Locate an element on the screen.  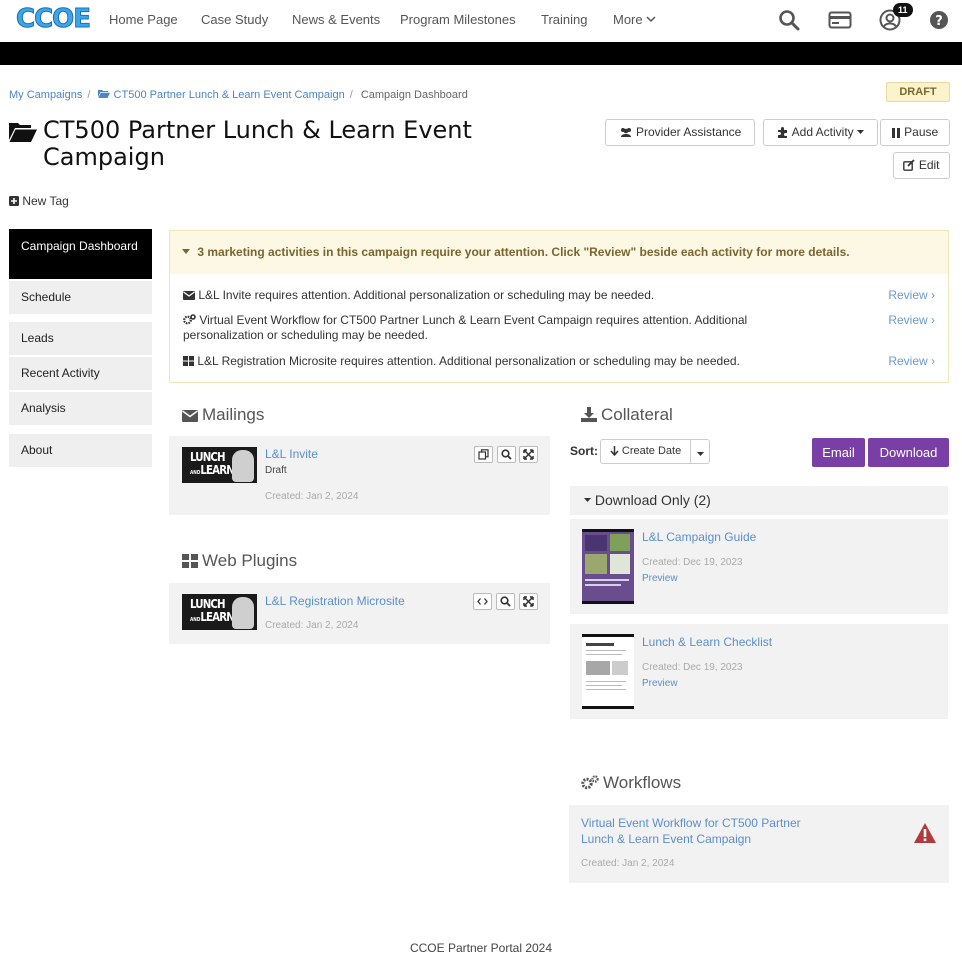
notification-badge: 11 is located at coordinates (903, 10).